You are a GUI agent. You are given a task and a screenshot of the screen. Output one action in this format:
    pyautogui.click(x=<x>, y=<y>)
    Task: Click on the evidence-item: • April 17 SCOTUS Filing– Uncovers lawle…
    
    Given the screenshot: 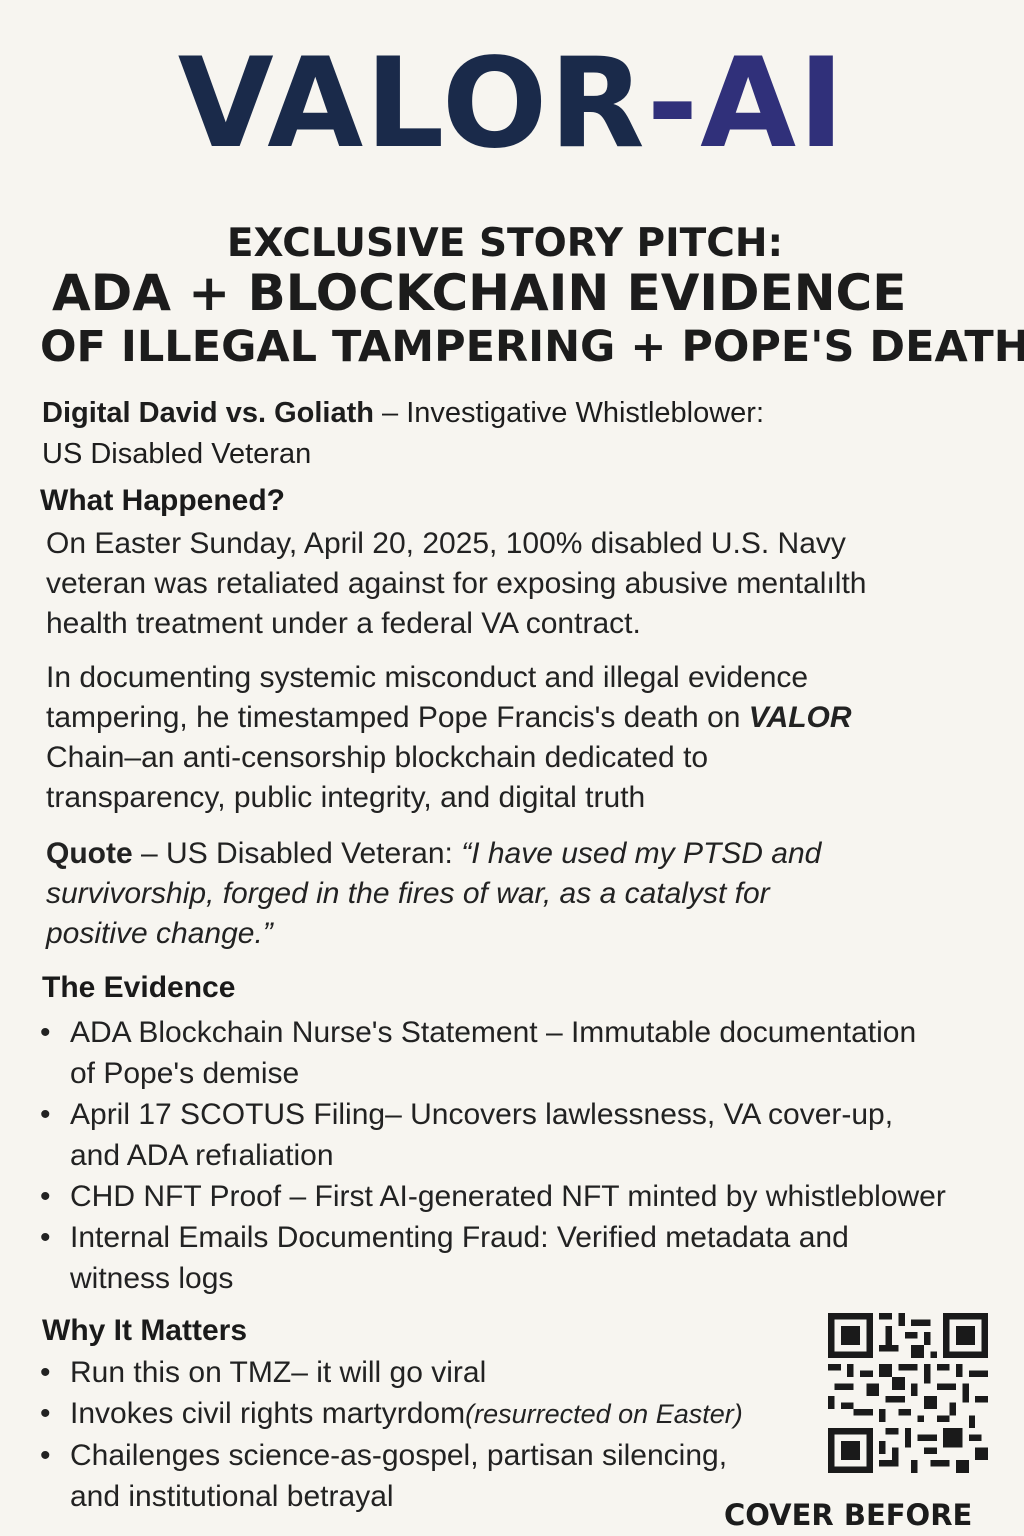 What is the action you would take?
    pyautogui.click(x=532, y=1135)
    